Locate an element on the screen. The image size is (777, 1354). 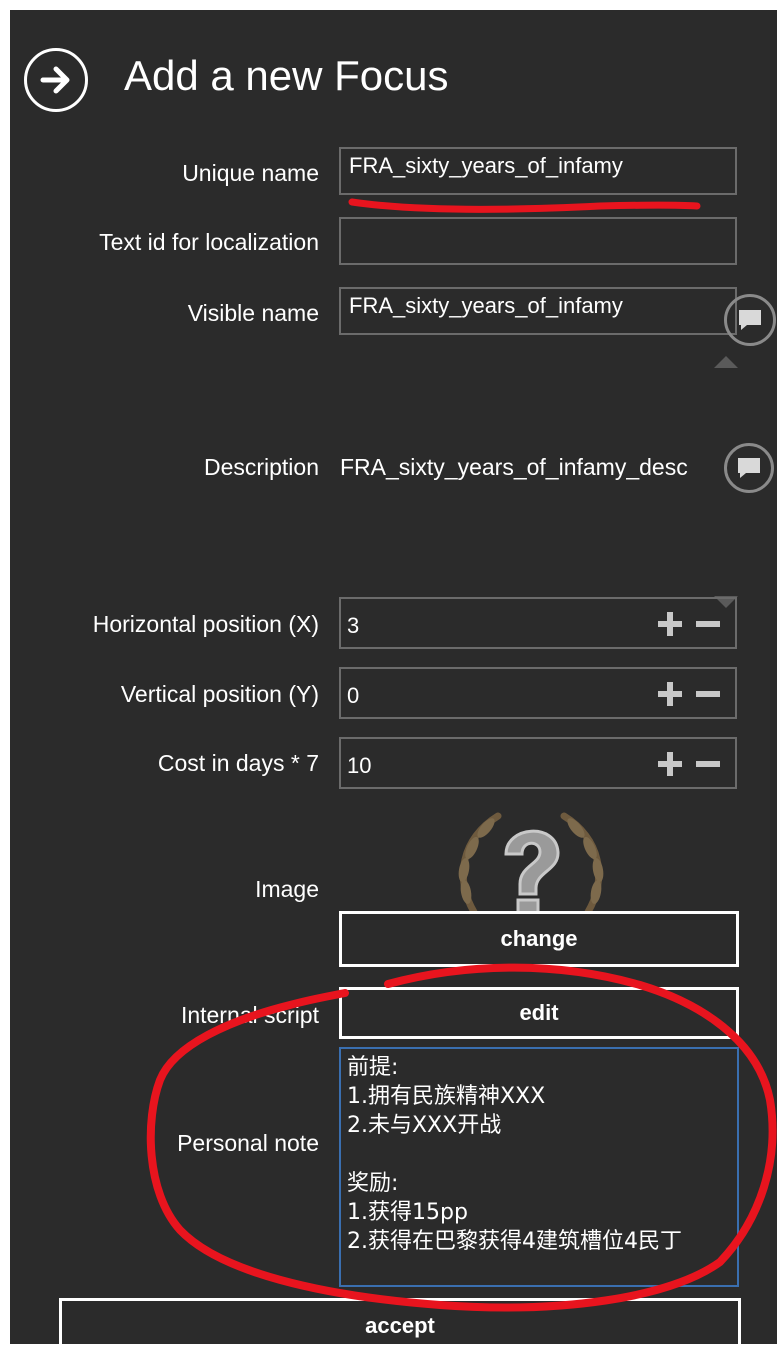
text-id-label: Text id for localization is located at coordinates (209, 242).